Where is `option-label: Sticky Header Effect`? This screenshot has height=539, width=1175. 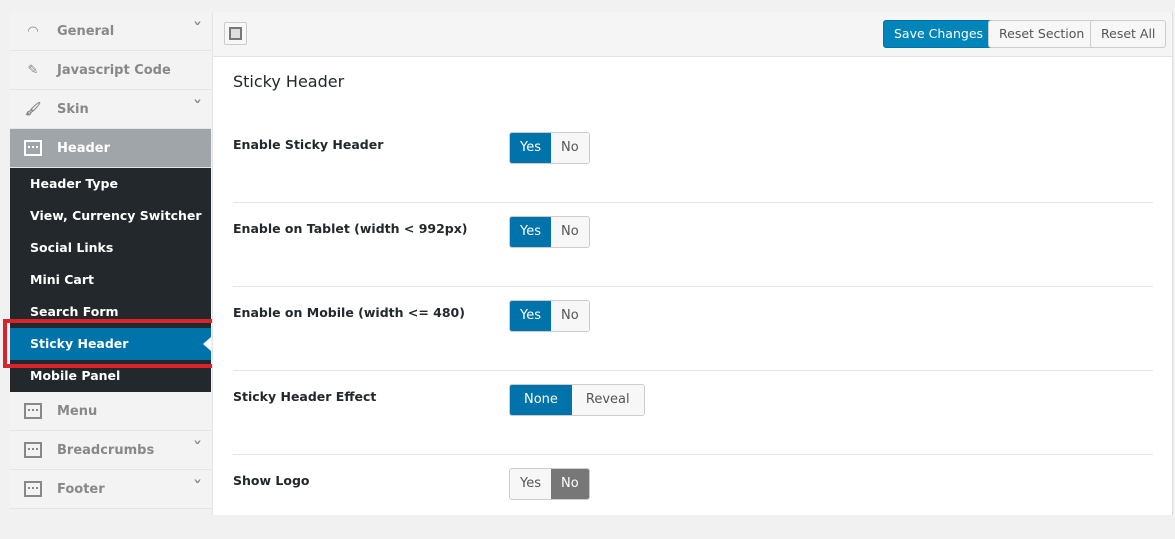 option-label: Sticky Header Effect is located at coordinates (305, 396).